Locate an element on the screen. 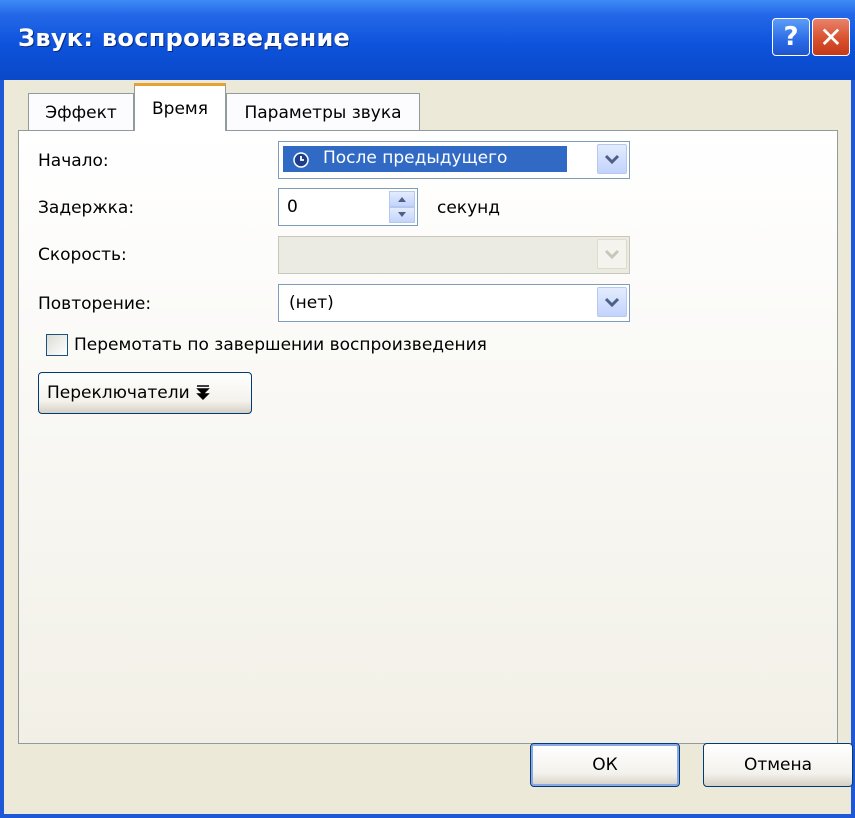 The height and width of the screenshot is (818, 855). speed-dropdown-button is located at coordinates (612, 254).